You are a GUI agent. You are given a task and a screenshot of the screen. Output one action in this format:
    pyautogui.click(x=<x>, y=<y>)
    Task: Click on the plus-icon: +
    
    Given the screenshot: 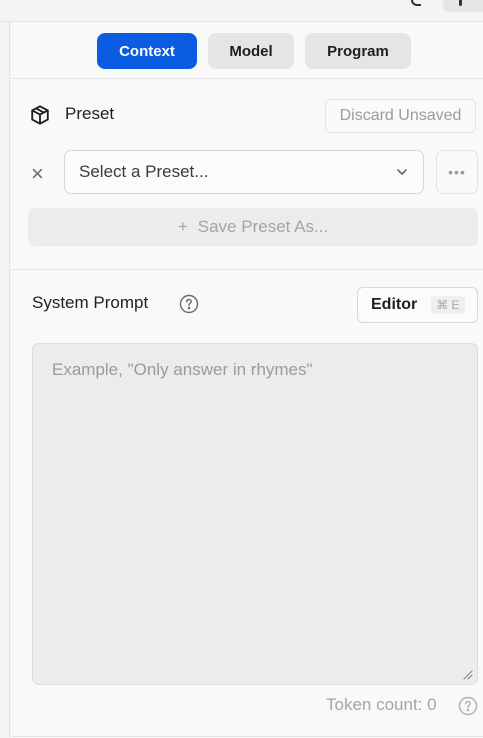 What is the action you would take?
    pyautogui.click(x=182, y=226)
    